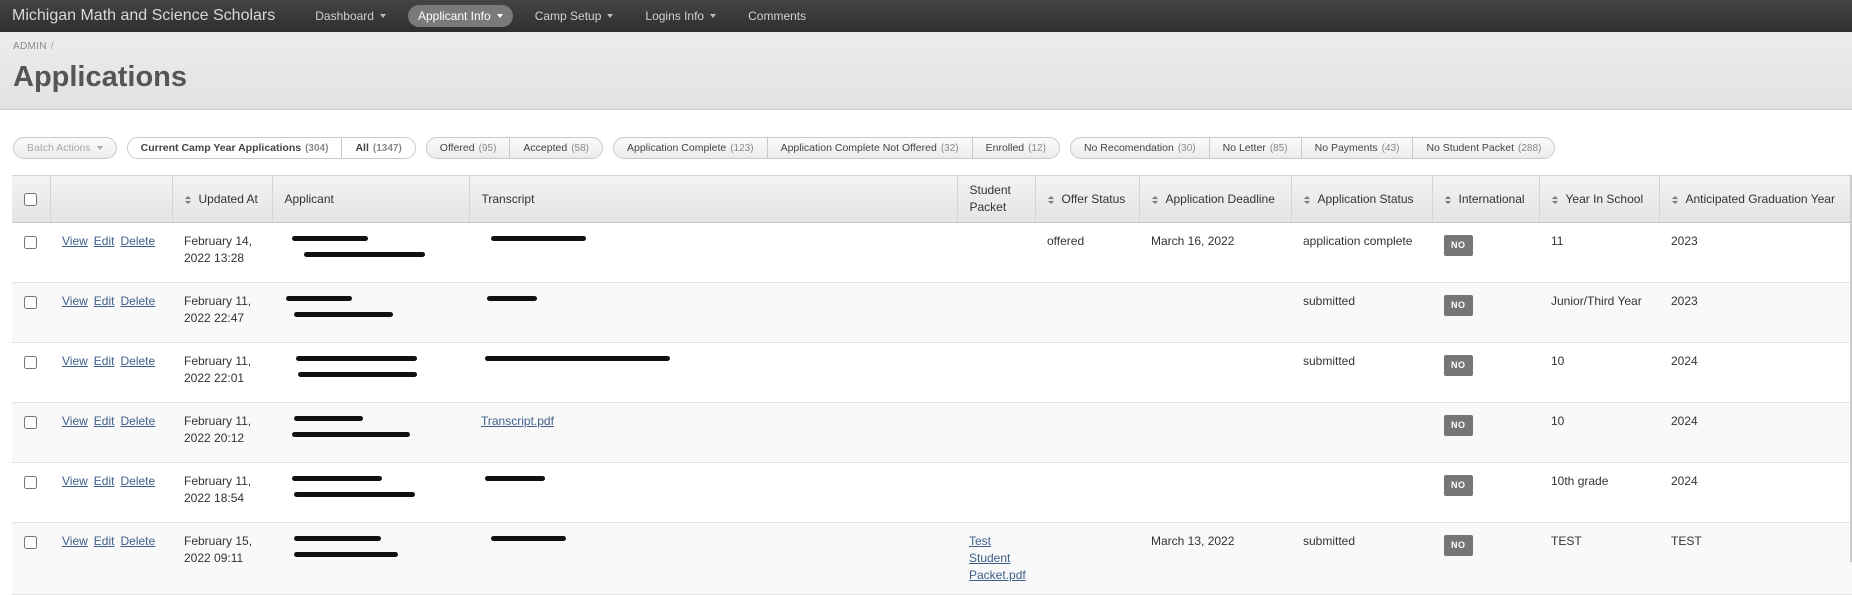 Image resolution: width=1852 pixels, height=595 pixels. Describe the element at coordinates (556, 148) in the screenshot. I see `filter-accepted: Accepted (58)` at that location.